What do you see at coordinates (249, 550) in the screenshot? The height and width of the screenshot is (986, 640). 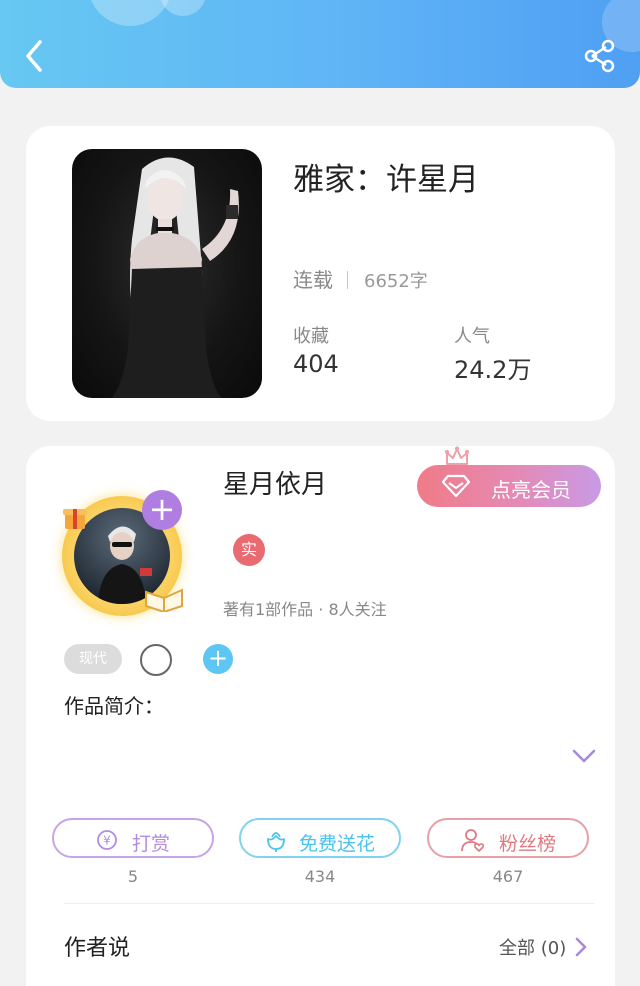 I see `verified-badge: 实` at bounding box center [249, 550].